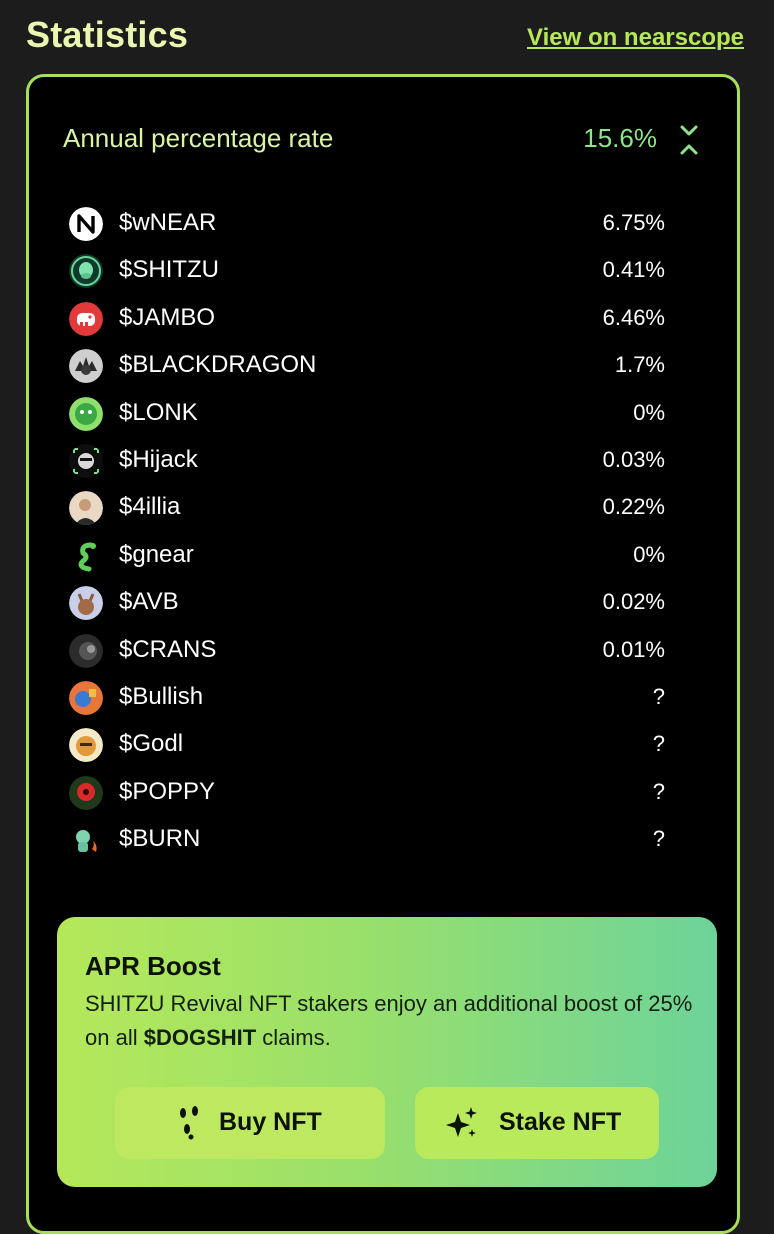 The height and width of the screenshot is (1234, 774). I want to click on bullish-icon, so click(86, 697).